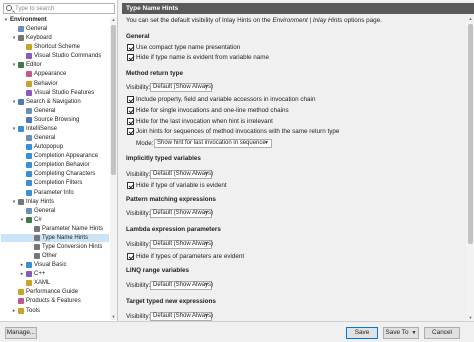 The width and height of the screenshot is (474, 342). Describe the element at coordinates (362, 20) in the screenshot. I see `intro-suffix: options page.` at that location.